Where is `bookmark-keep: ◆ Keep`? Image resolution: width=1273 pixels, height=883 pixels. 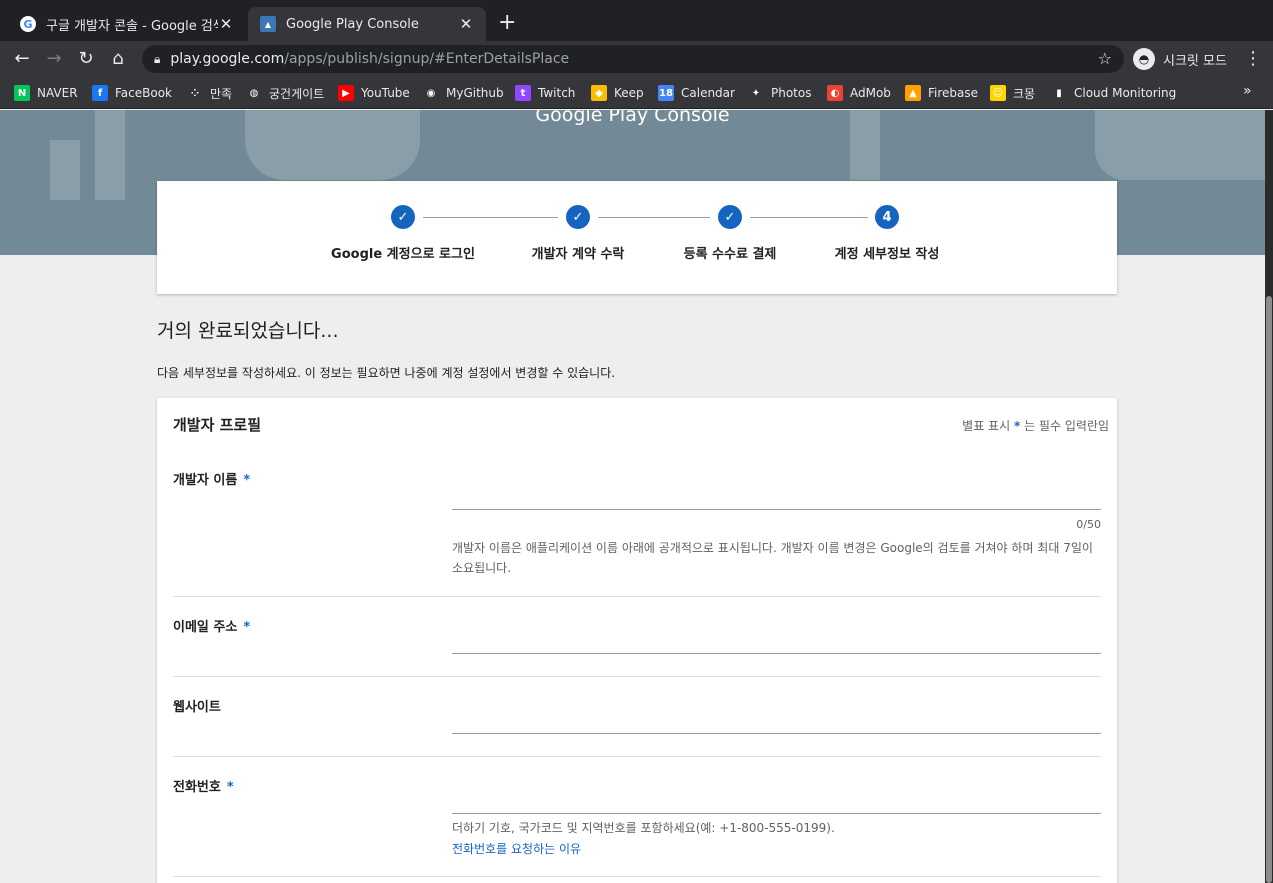
bookmark-keep: ◆ Keep is located at coordinates (617, 93).